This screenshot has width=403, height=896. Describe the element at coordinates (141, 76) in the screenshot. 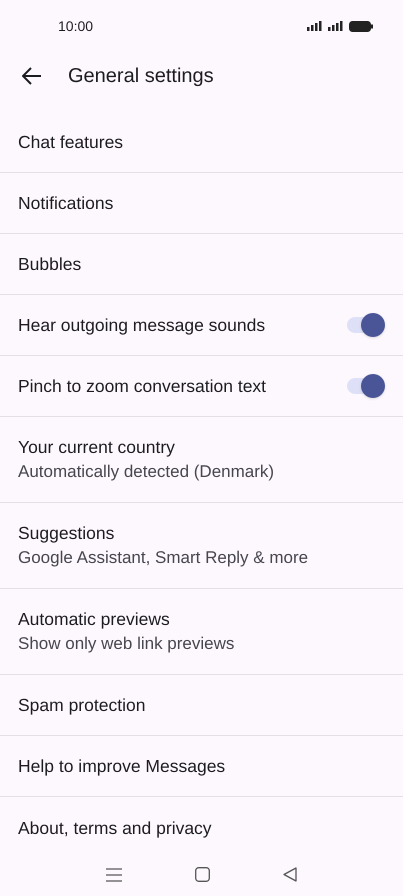

I see `page-title: General settings` at that location.